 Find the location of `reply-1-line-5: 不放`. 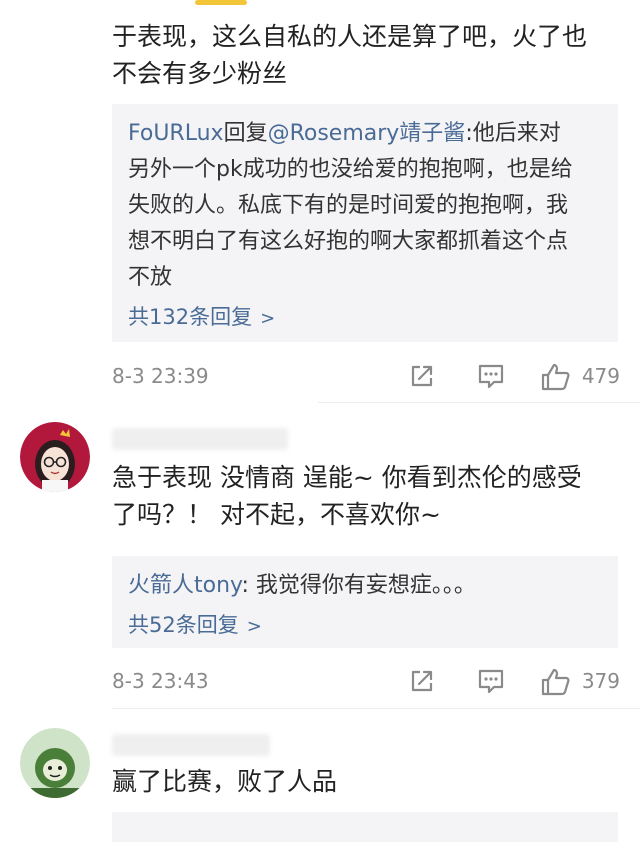

reply-1-line-5: 不放 is located at coordinates (150, 277).